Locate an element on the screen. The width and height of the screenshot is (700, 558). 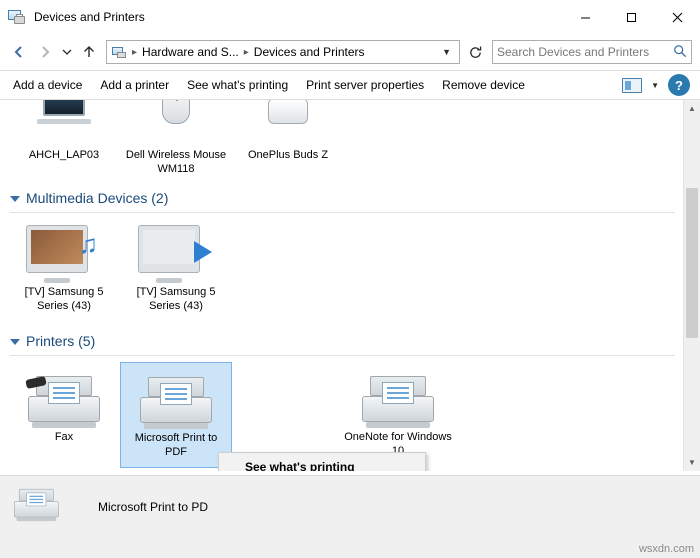
see-whats-printing-button: See what's printing is located at coordinates (237, 85).